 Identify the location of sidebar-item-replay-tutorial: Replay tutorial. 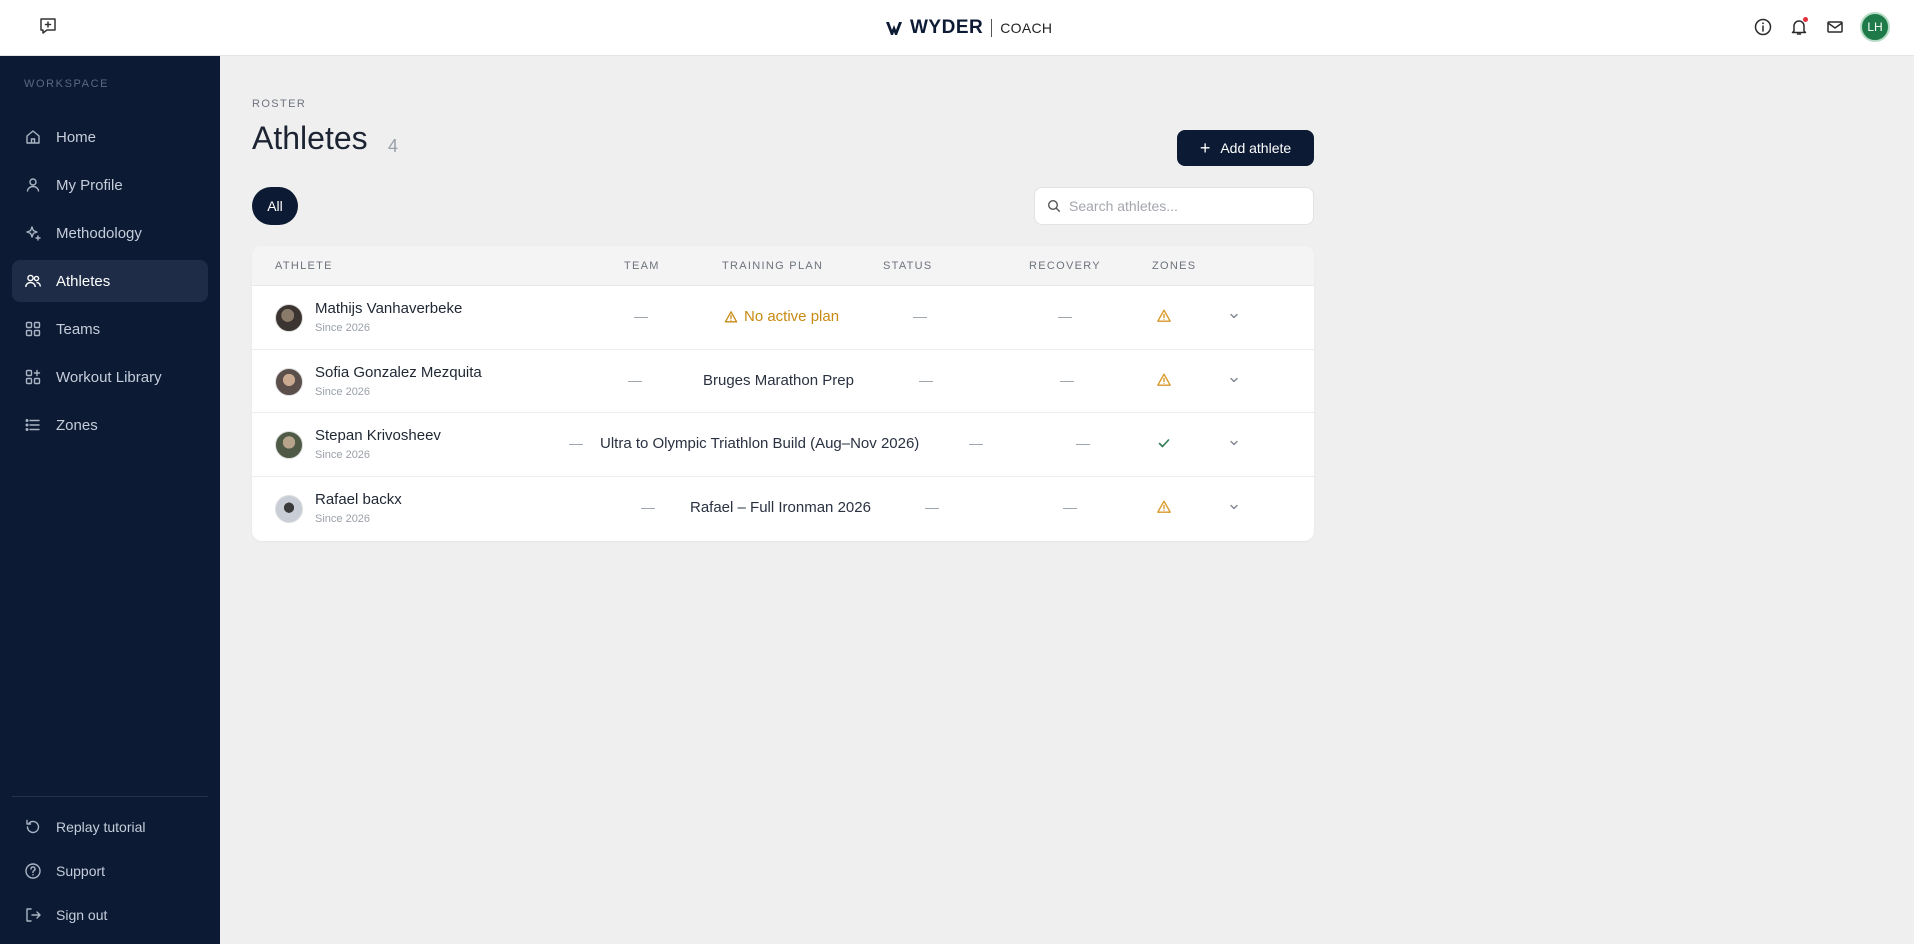
(110, 827).